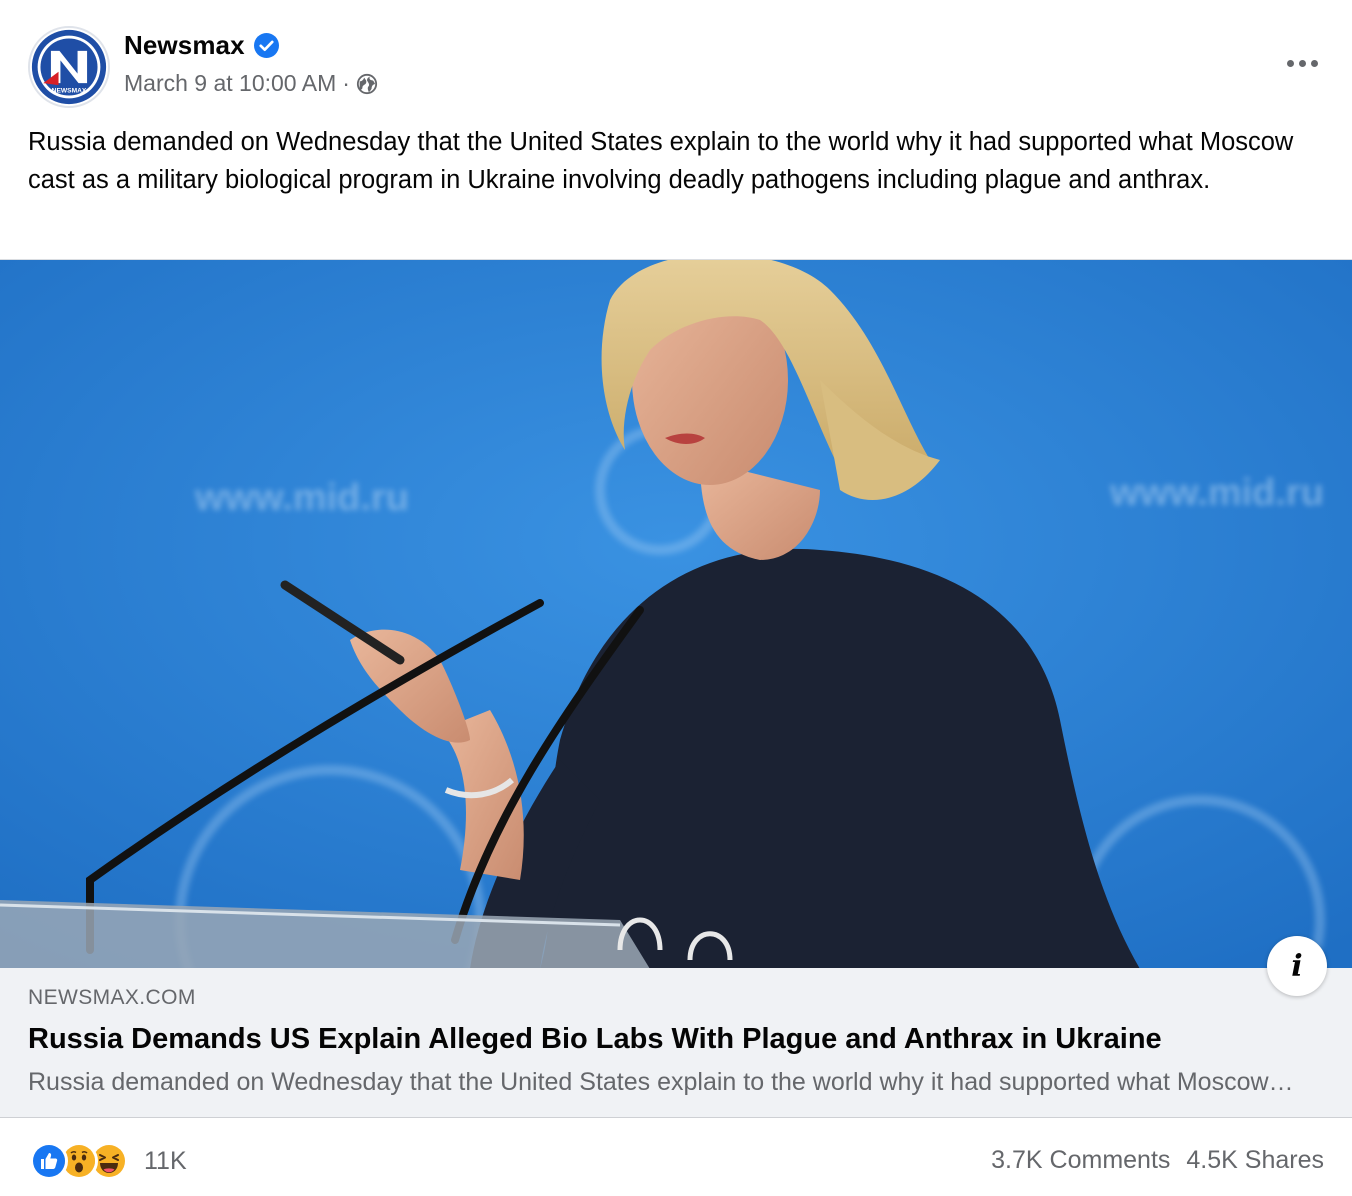 The width and height of the screenshot is (1352, 1196). Describe the element at coordinates (1255, 1160) in the screenshot. I see `shares-count: 4.5K Shares` at that location.